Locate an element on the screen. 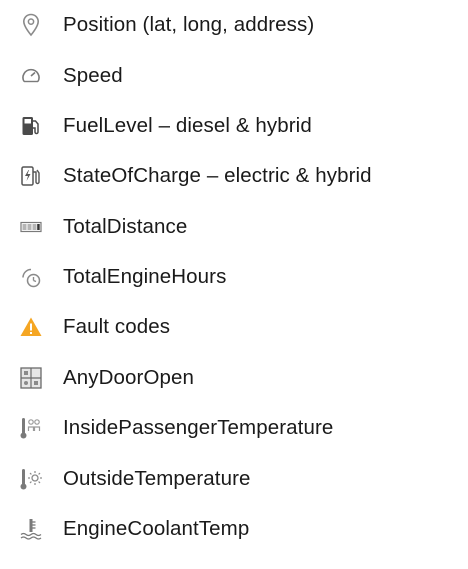  charging-station-icon is located at coordinates (31, 176).